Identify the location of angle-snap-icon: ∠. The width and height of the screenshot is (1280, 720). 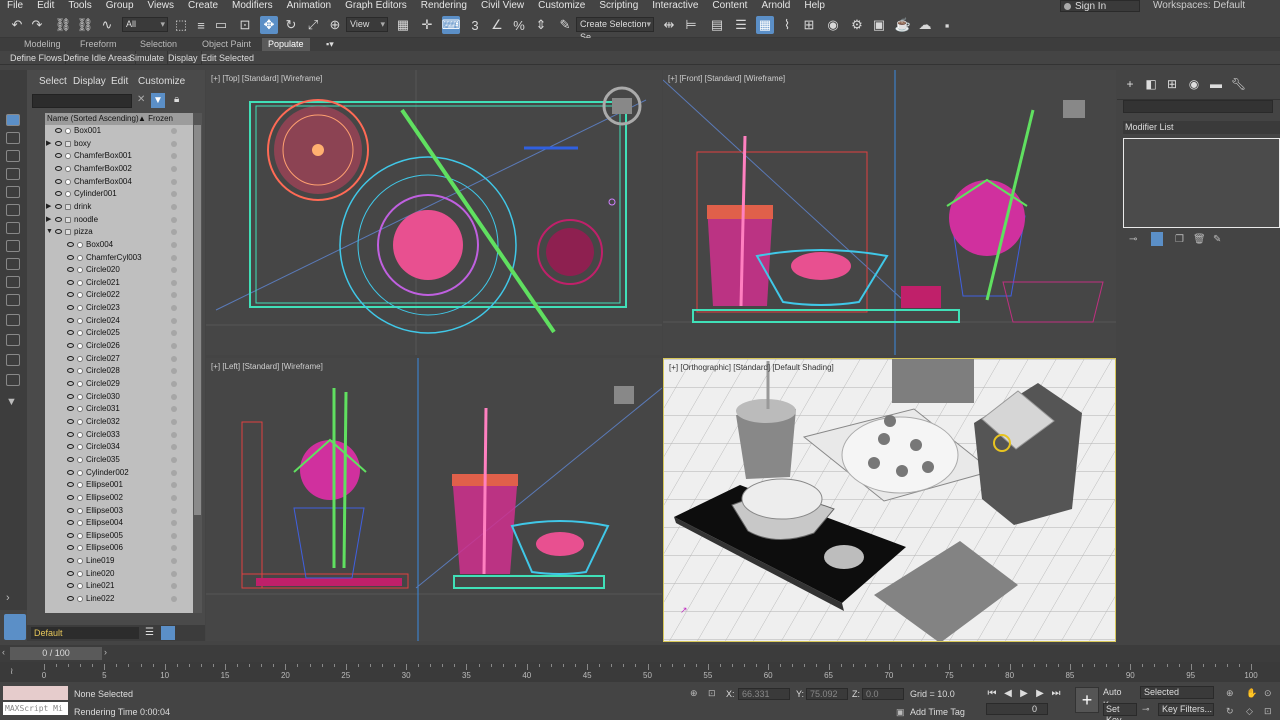
(497, 25).